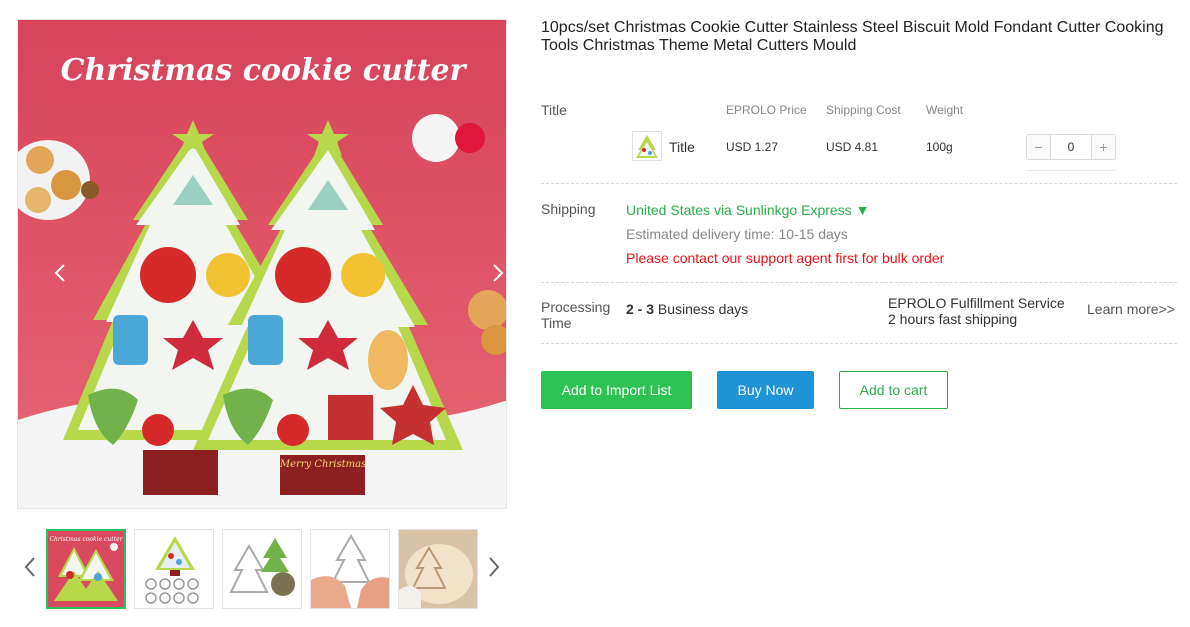 Image resolution: width=1190 pixels, height=627 pixels. What do you see at coordinates (1131, 309) in the screenshot?
I see `learn-more-link: Learn more>>` at bounding box center [1131, 309].